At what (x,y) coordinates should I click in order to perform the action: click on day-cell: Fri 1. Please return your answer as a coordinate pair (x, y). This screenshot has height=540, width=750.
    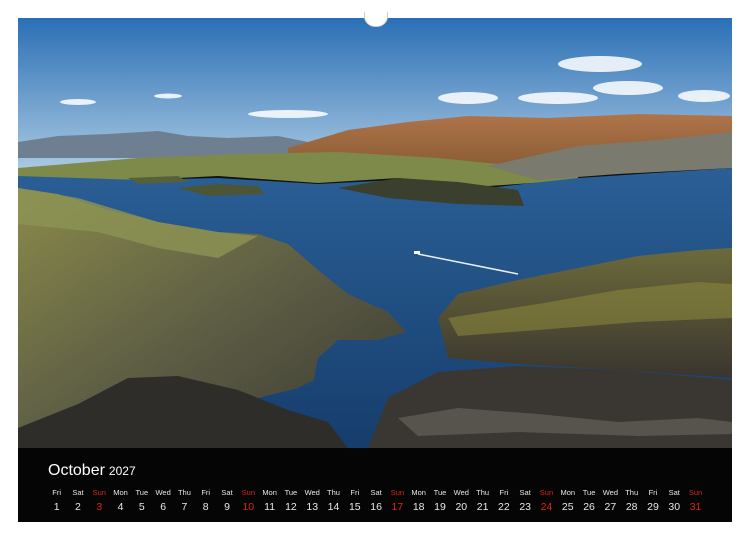
    Looking at the image, I should click on (56, 502).